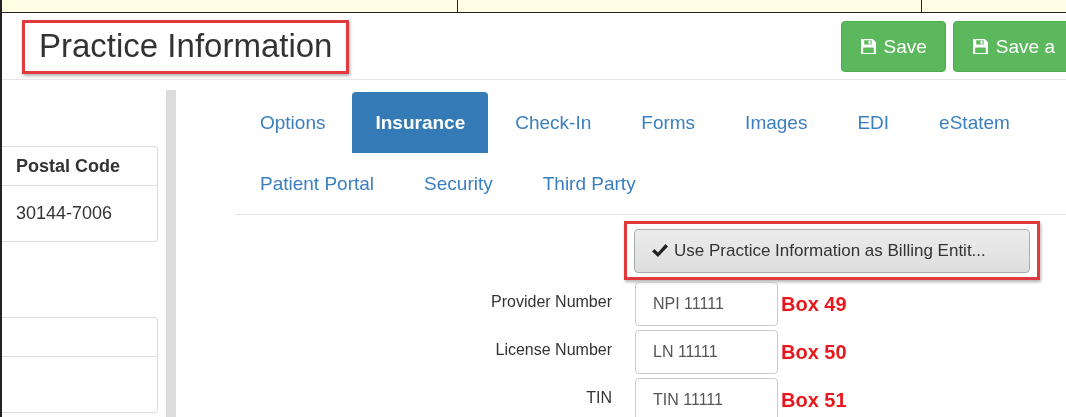  I want to click on annotation-note: Box 50, so click(814, 352).